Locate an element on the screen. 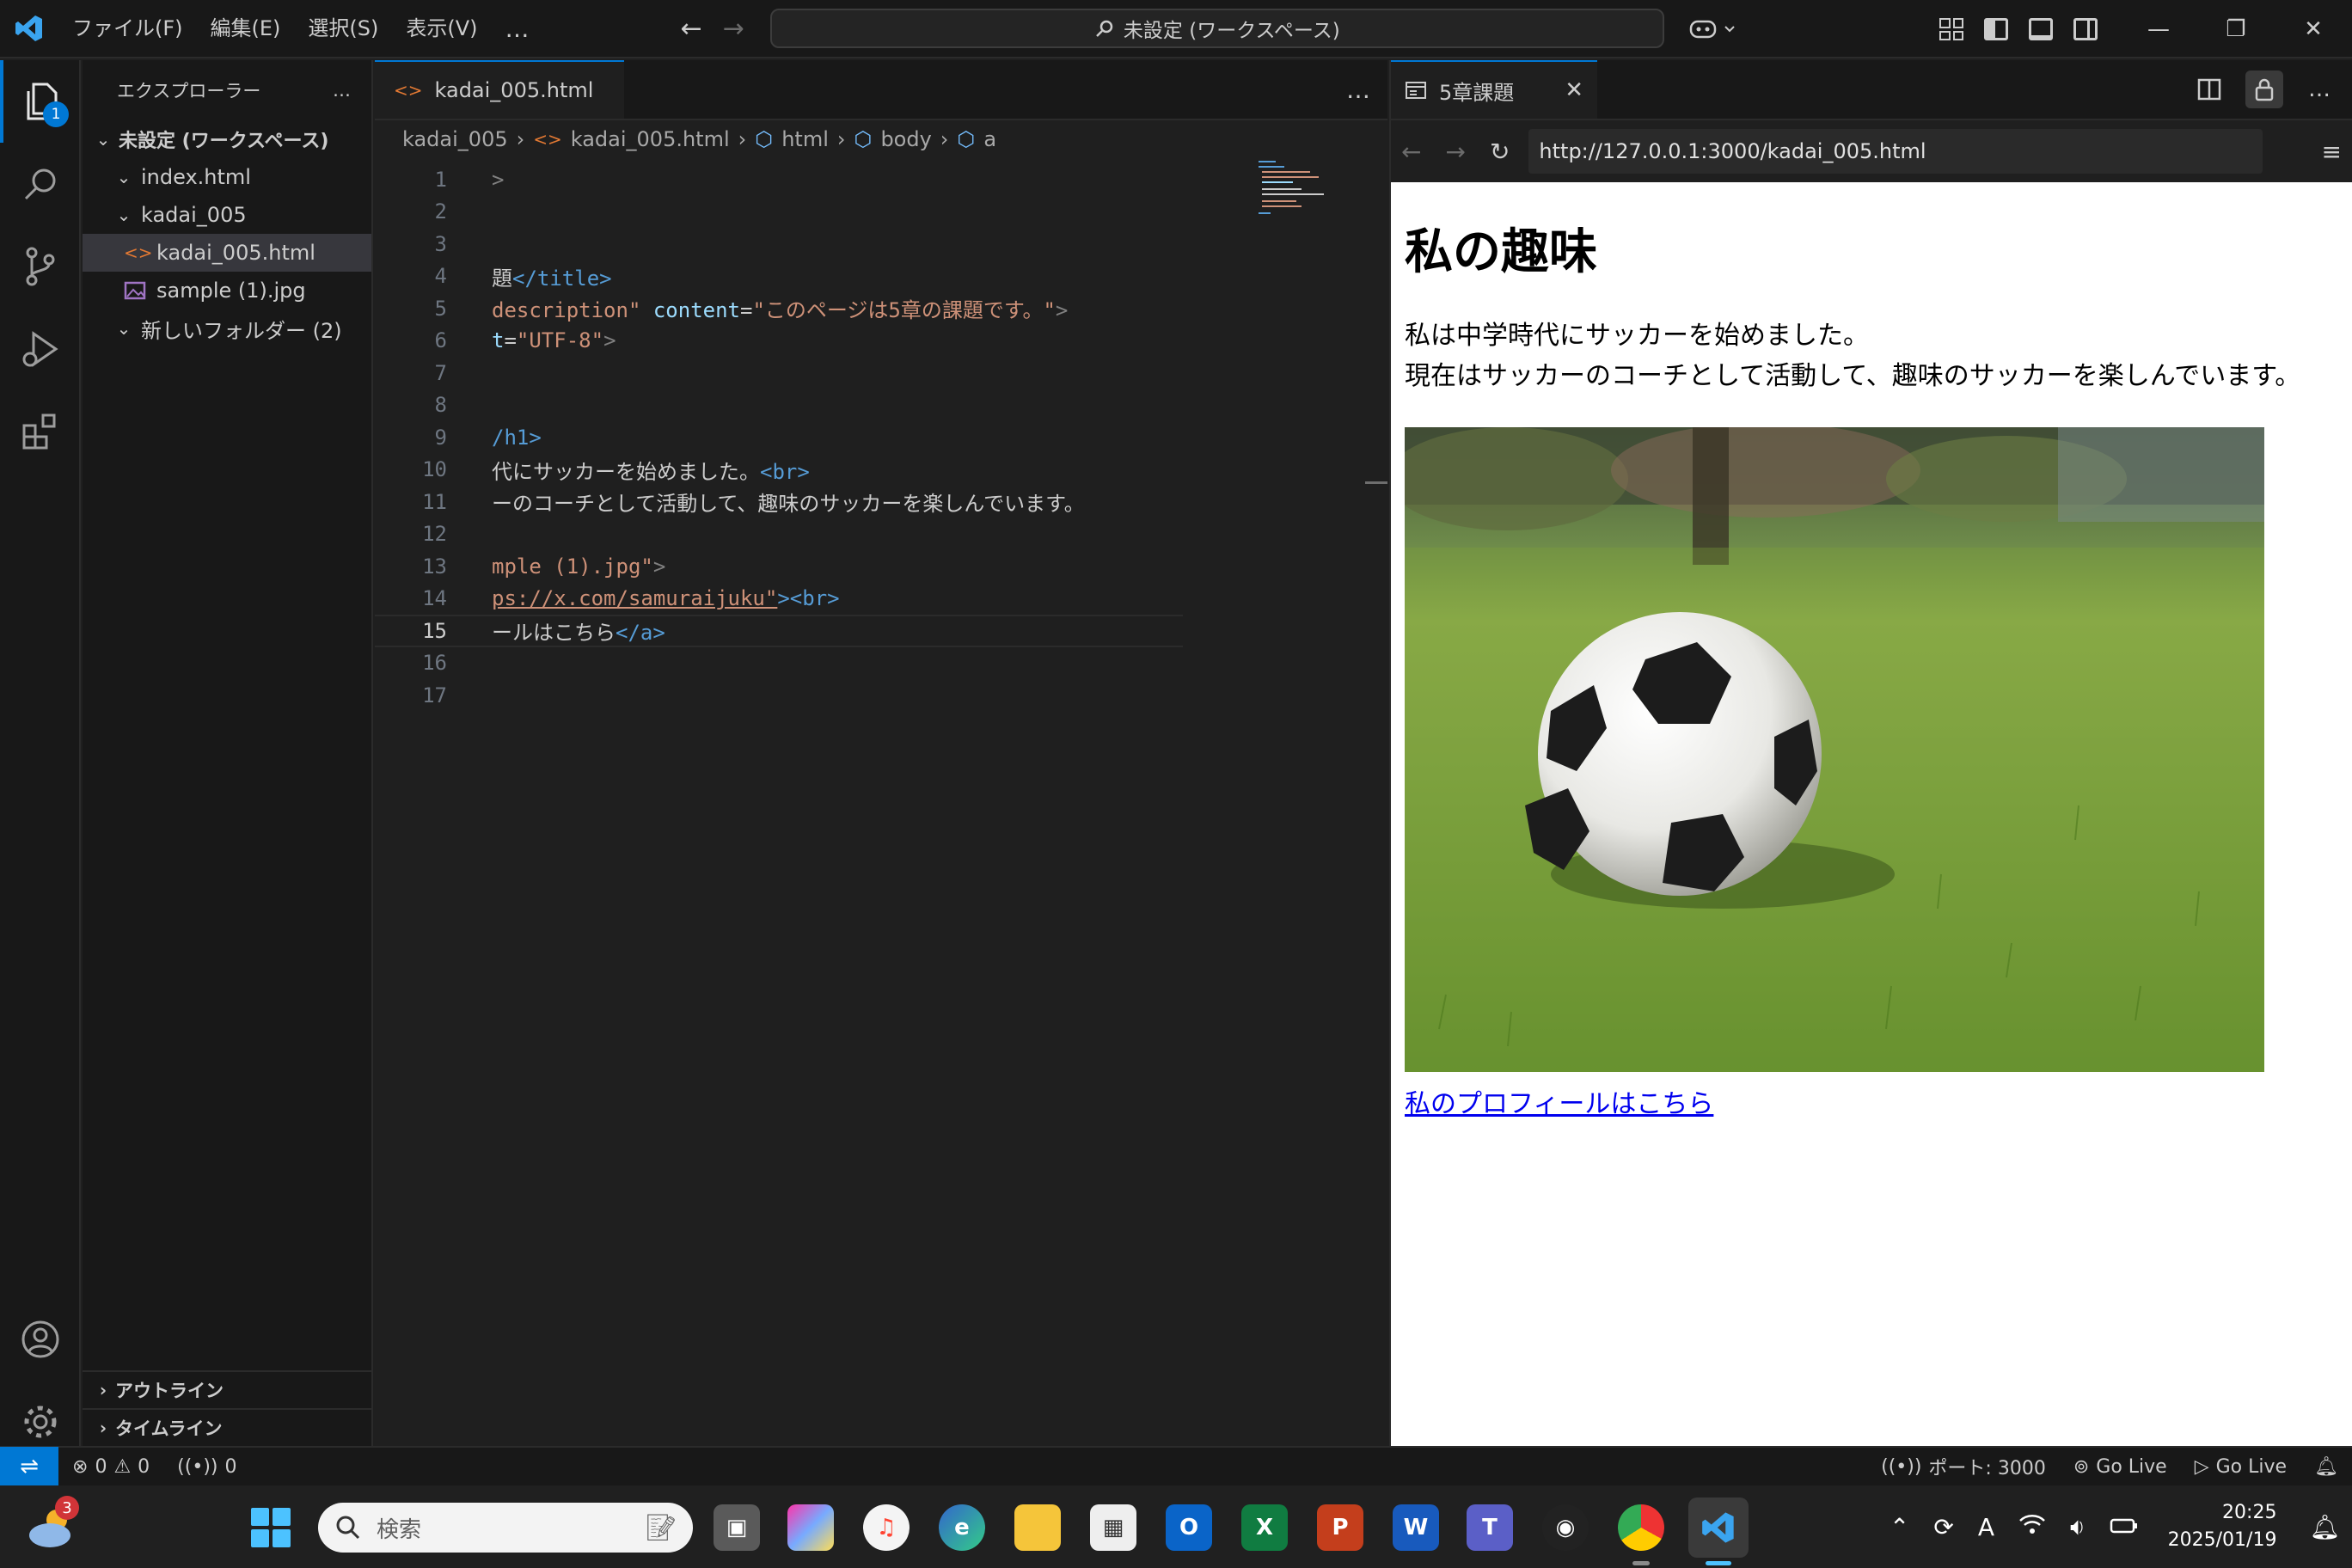 The height and width of the screenshot is (1568, 2352). url-input: http://127.0.0.1:3000/kadai_005.html is located at coordinates (1896, 151).